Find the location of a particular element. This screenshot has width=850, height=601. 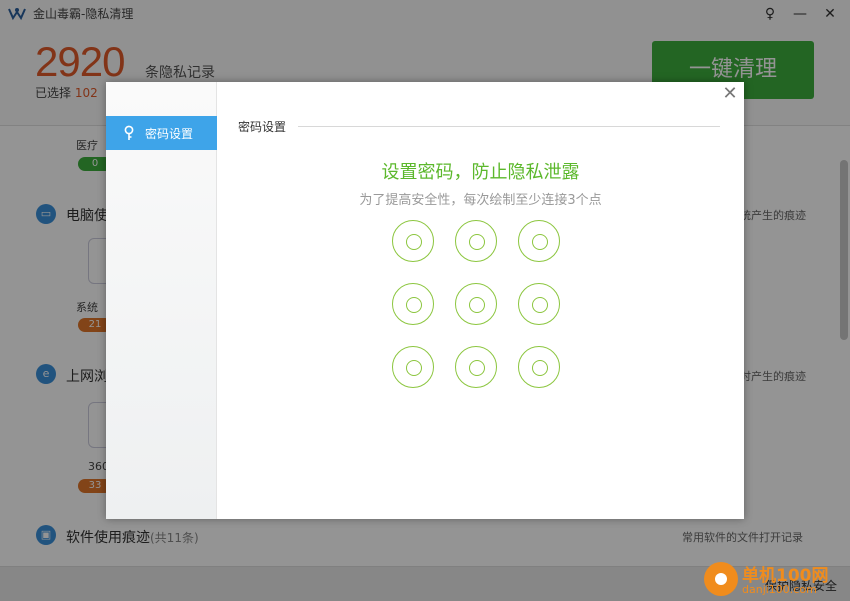

tab-password-settings: 密码设置 is located at coordinates (161, 133).